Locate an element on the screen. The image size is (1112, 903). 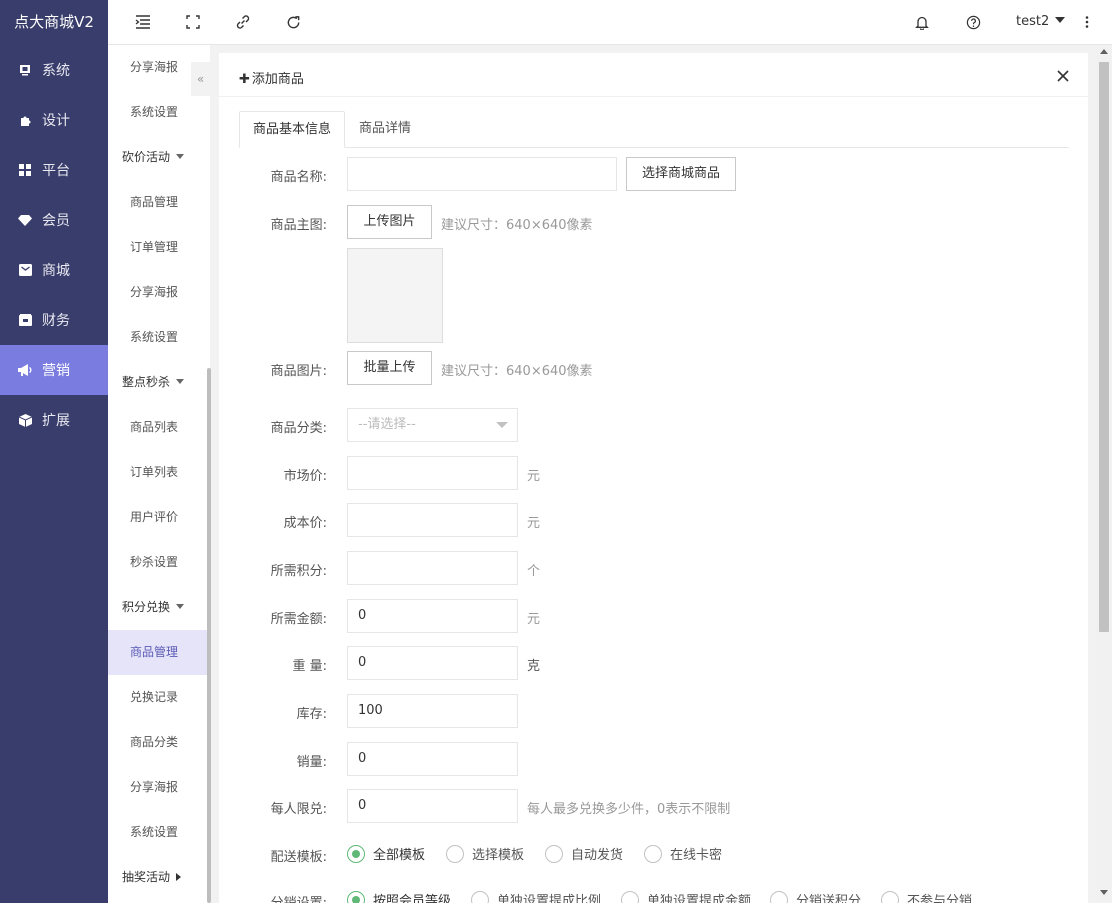
delivery-template-option: 全部模板 is located at coordinates (386, 853).